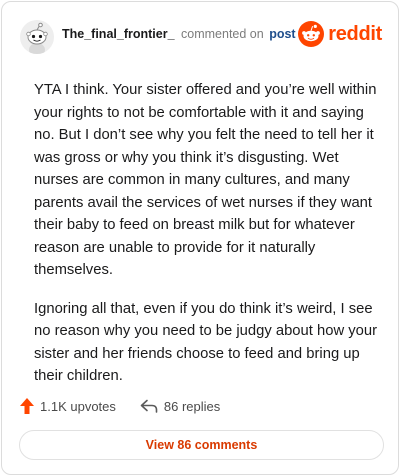 This screenshot has height=476, width=400. I want to click on snoo-avatar-icon, so click(37, 37).